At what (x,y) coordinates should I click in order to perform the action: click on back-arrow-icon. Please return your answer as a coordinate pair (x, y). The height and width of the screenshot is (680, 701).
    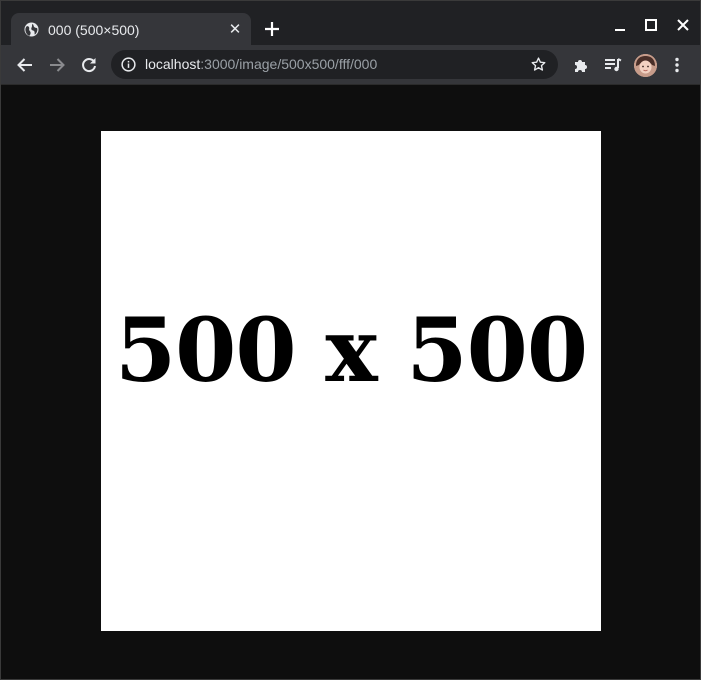
    Looking at the image, I should click on (25, 65).